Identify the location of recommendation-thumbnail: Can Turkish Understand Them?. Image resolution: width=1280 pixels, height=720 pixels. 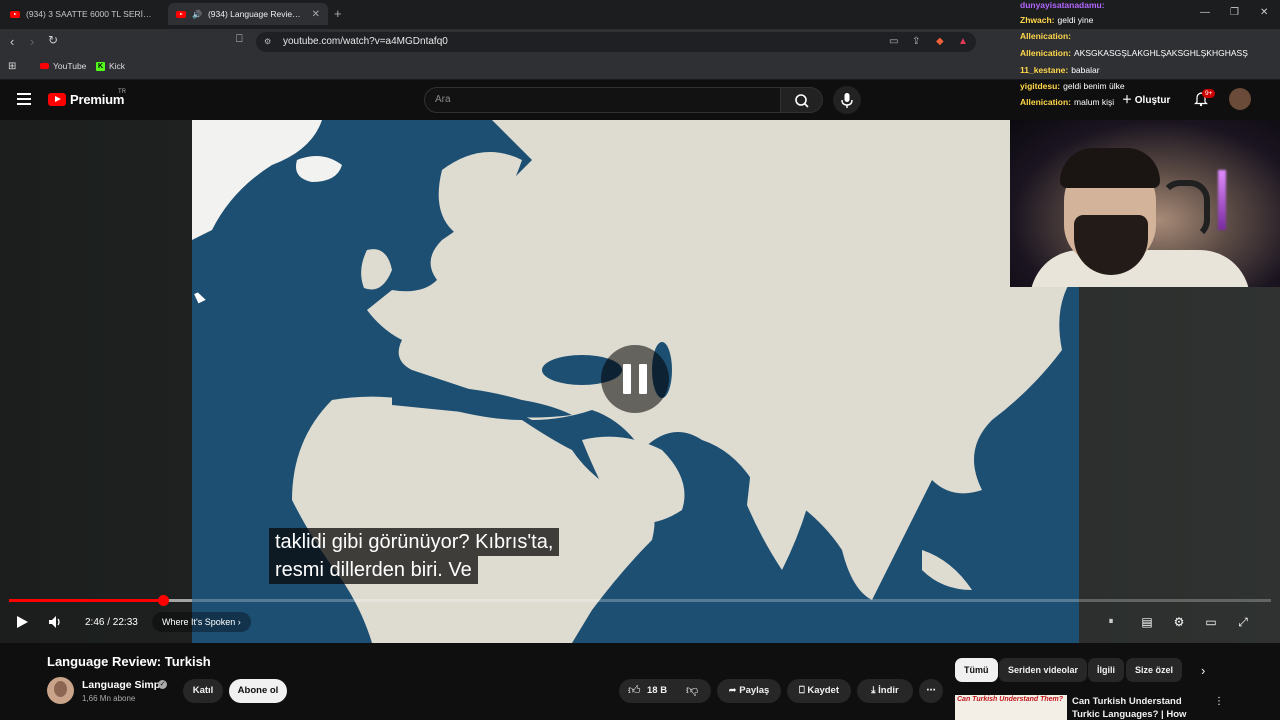
(1011, 707).